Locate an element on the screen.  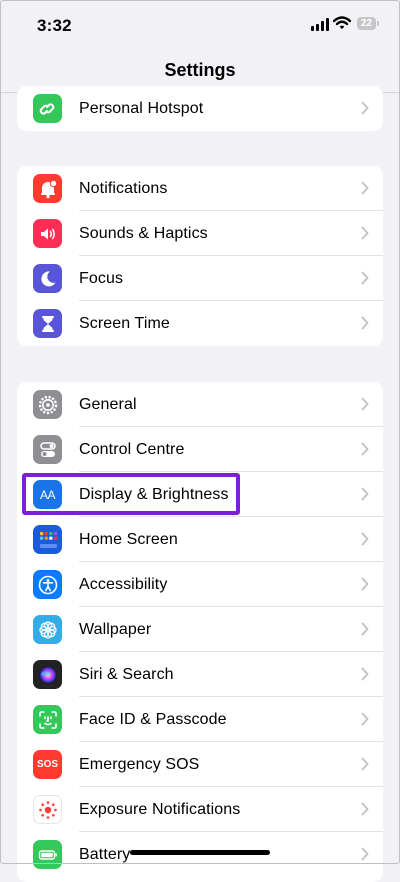
status-bar: 3:32 22 is located at coordinates (200, 24).